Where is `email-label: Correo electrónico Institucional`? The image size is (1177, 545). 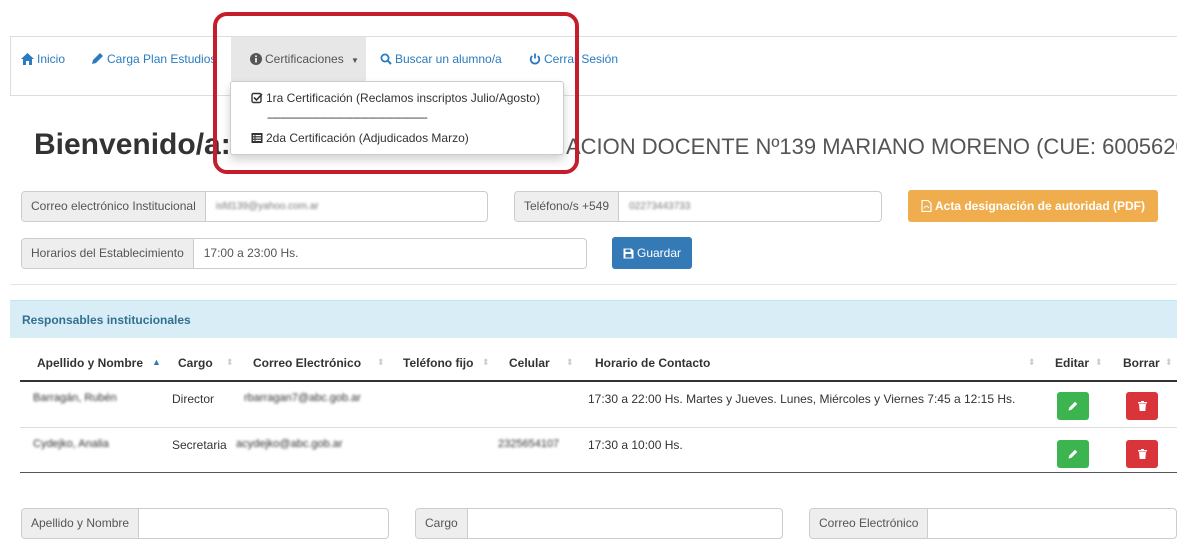 email-label: Correo electrónico Institucional is located at coordinates (114, 206).